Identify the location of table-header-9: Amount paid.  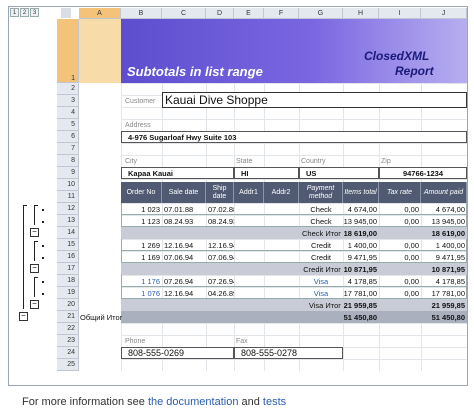
(444, 192).